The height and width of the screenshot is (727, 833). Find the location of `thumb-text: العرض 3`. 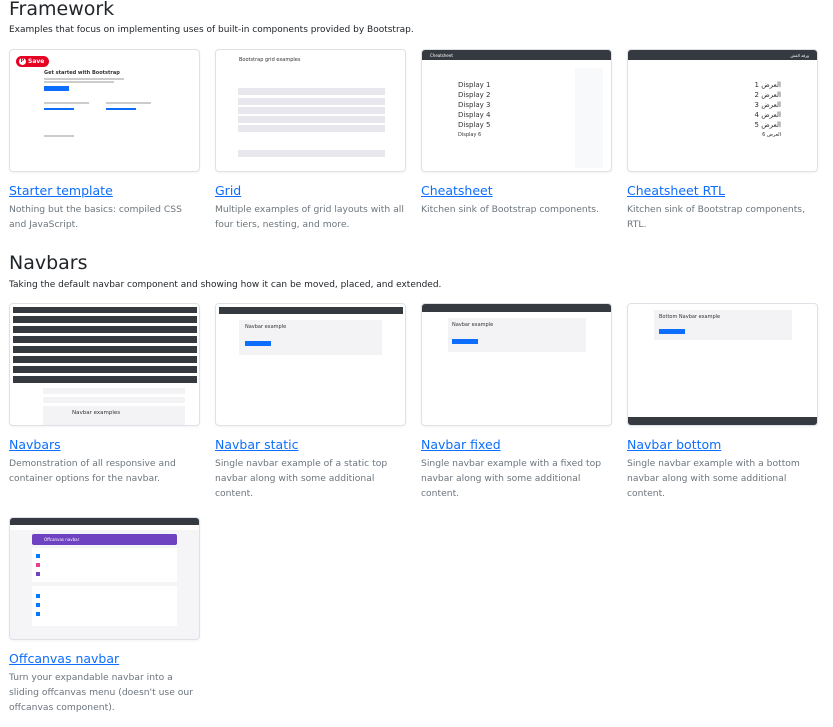

thumb-text: العرض 3 is located at coordinates (767, 105).